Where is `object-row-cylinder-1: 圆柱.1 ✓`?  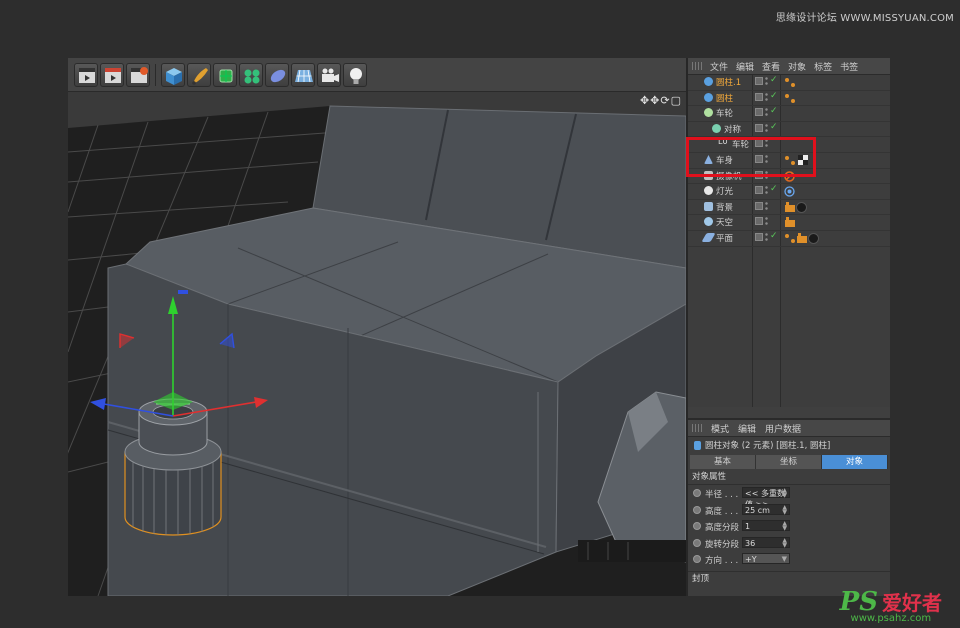
object-row-cylinder-1: 圆柱.1 ✓ is located at coordinates (789, 83).